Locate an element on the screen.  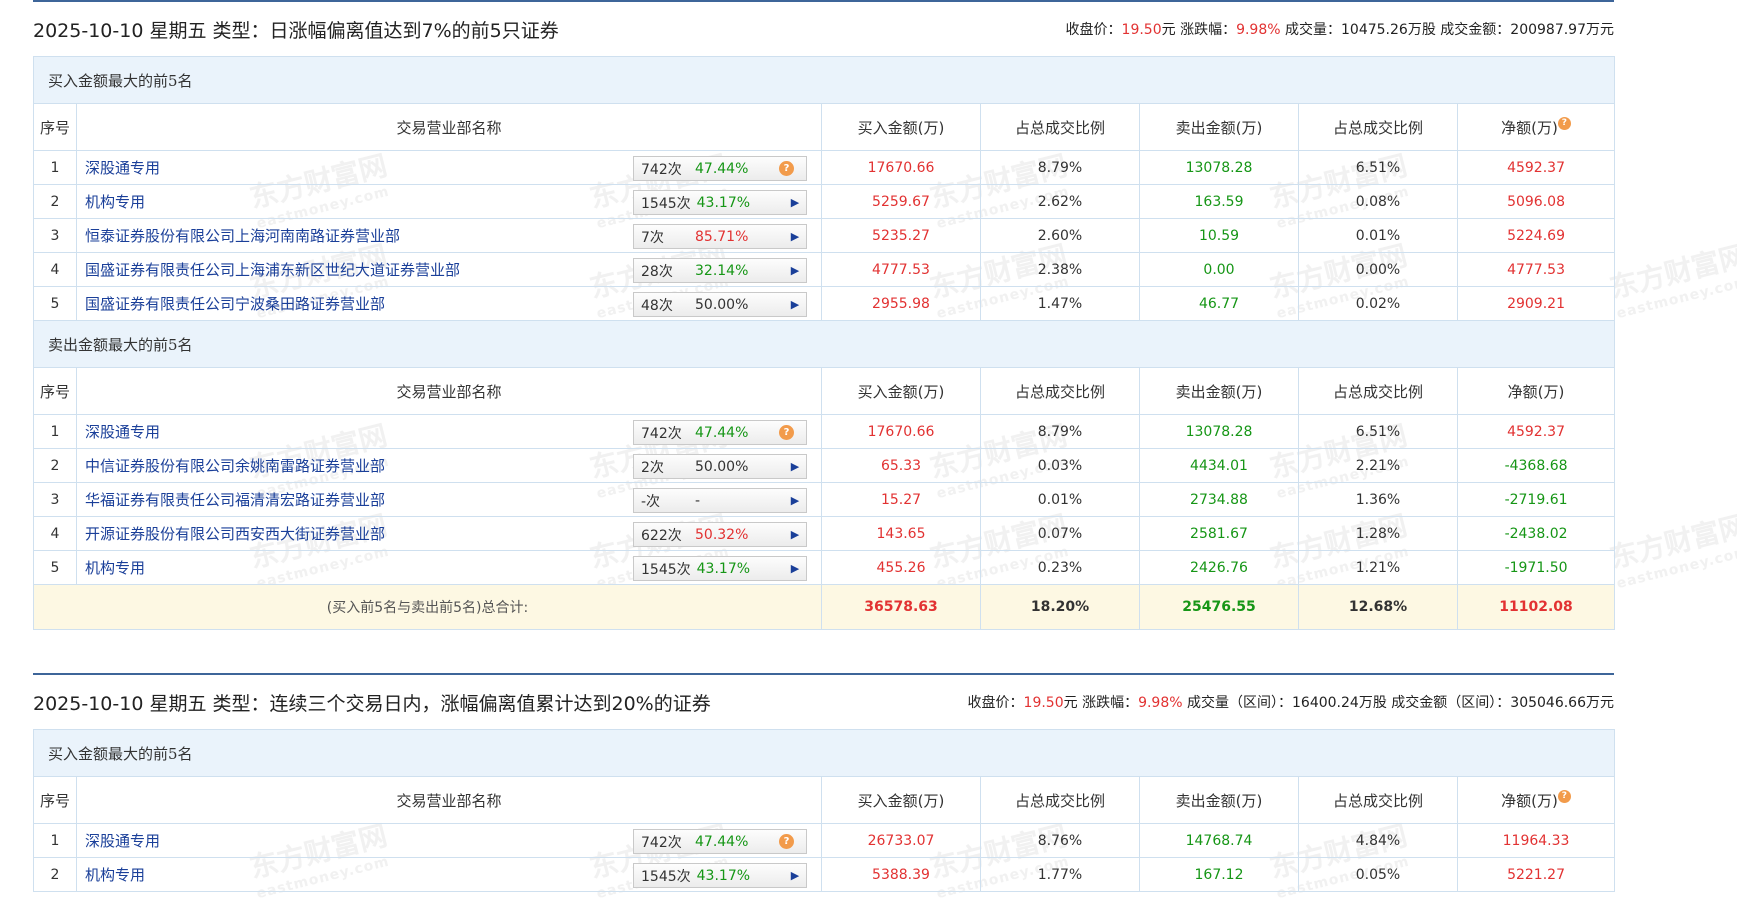
sell-amount: 0.00 is located at coordinates (1219, 269).